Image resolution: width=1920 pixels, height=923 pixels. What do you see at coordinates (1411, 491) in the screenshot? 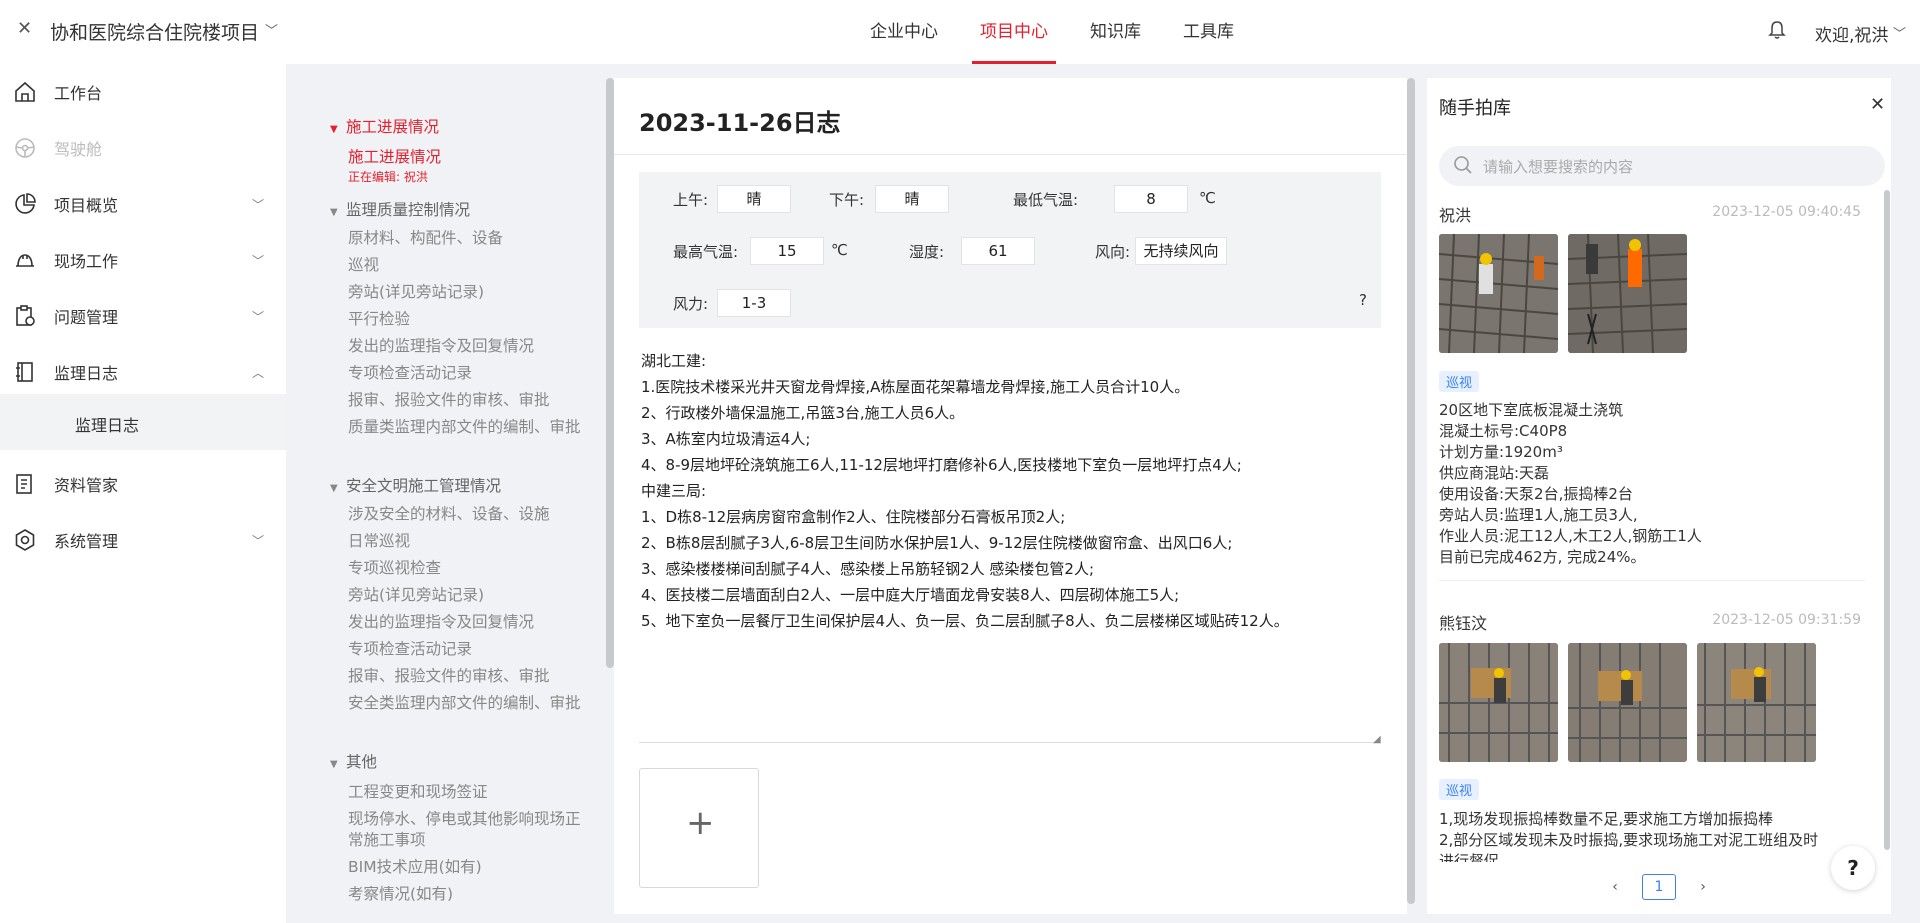
I see `main-scrollbar` at bounding box center [1411, 491].